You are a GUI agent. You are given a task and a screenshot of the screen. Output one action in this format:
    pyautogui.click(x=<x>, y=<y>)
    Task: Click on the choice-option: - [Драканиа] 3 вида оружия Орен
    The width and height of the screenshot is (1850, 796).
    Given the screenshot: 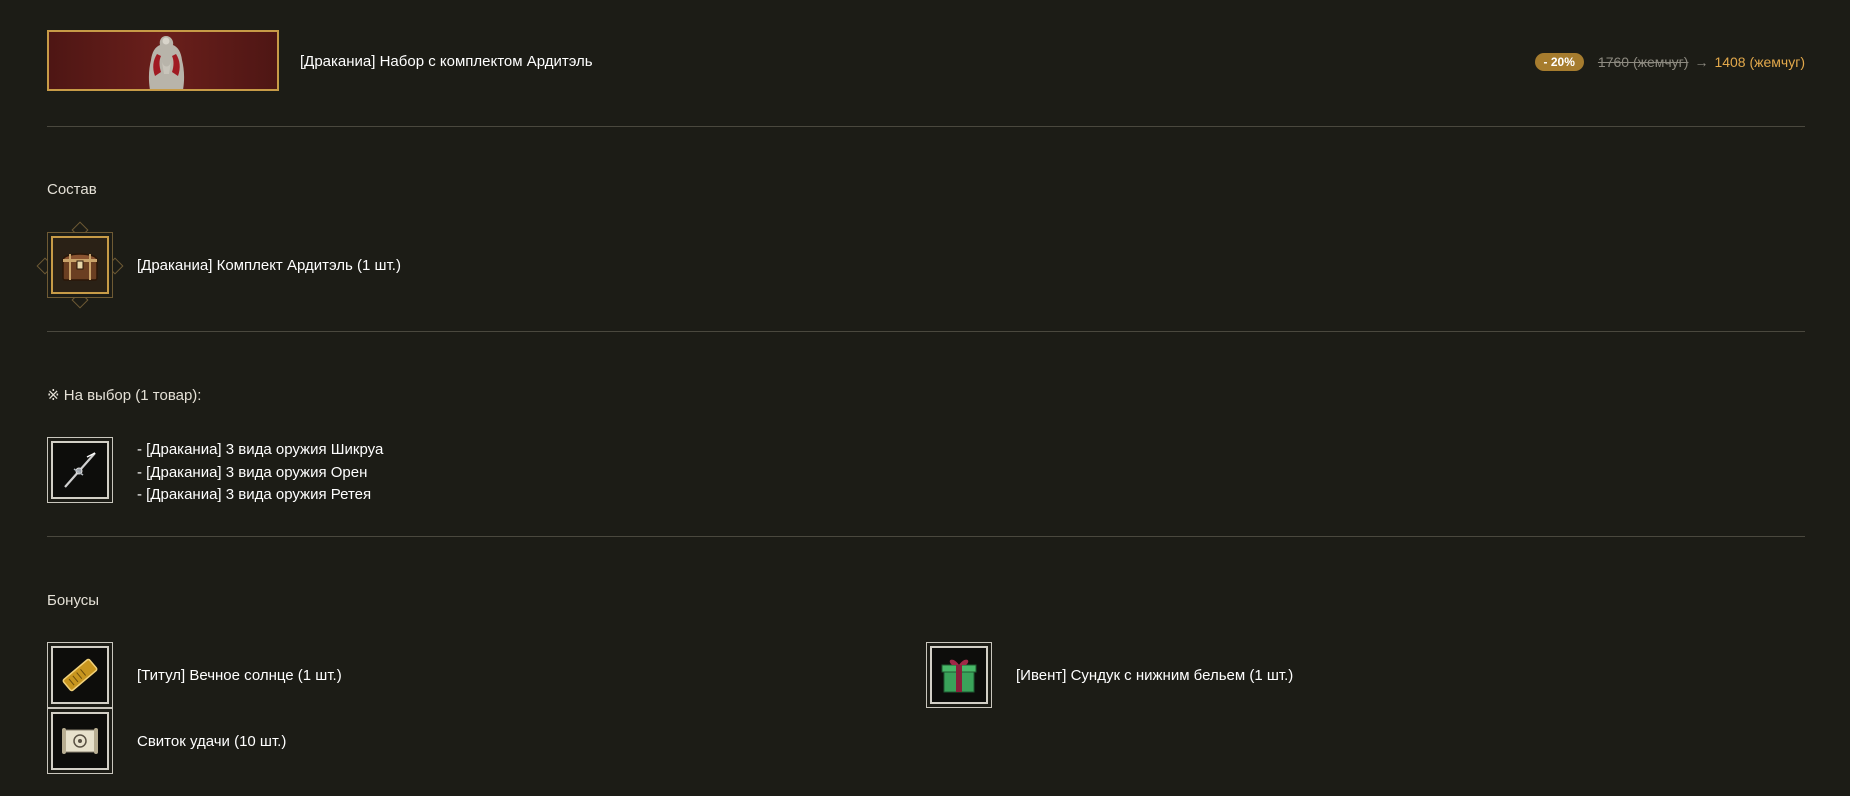 What is the action you would take?
    pyautogui.click(x=260, y=473)
    